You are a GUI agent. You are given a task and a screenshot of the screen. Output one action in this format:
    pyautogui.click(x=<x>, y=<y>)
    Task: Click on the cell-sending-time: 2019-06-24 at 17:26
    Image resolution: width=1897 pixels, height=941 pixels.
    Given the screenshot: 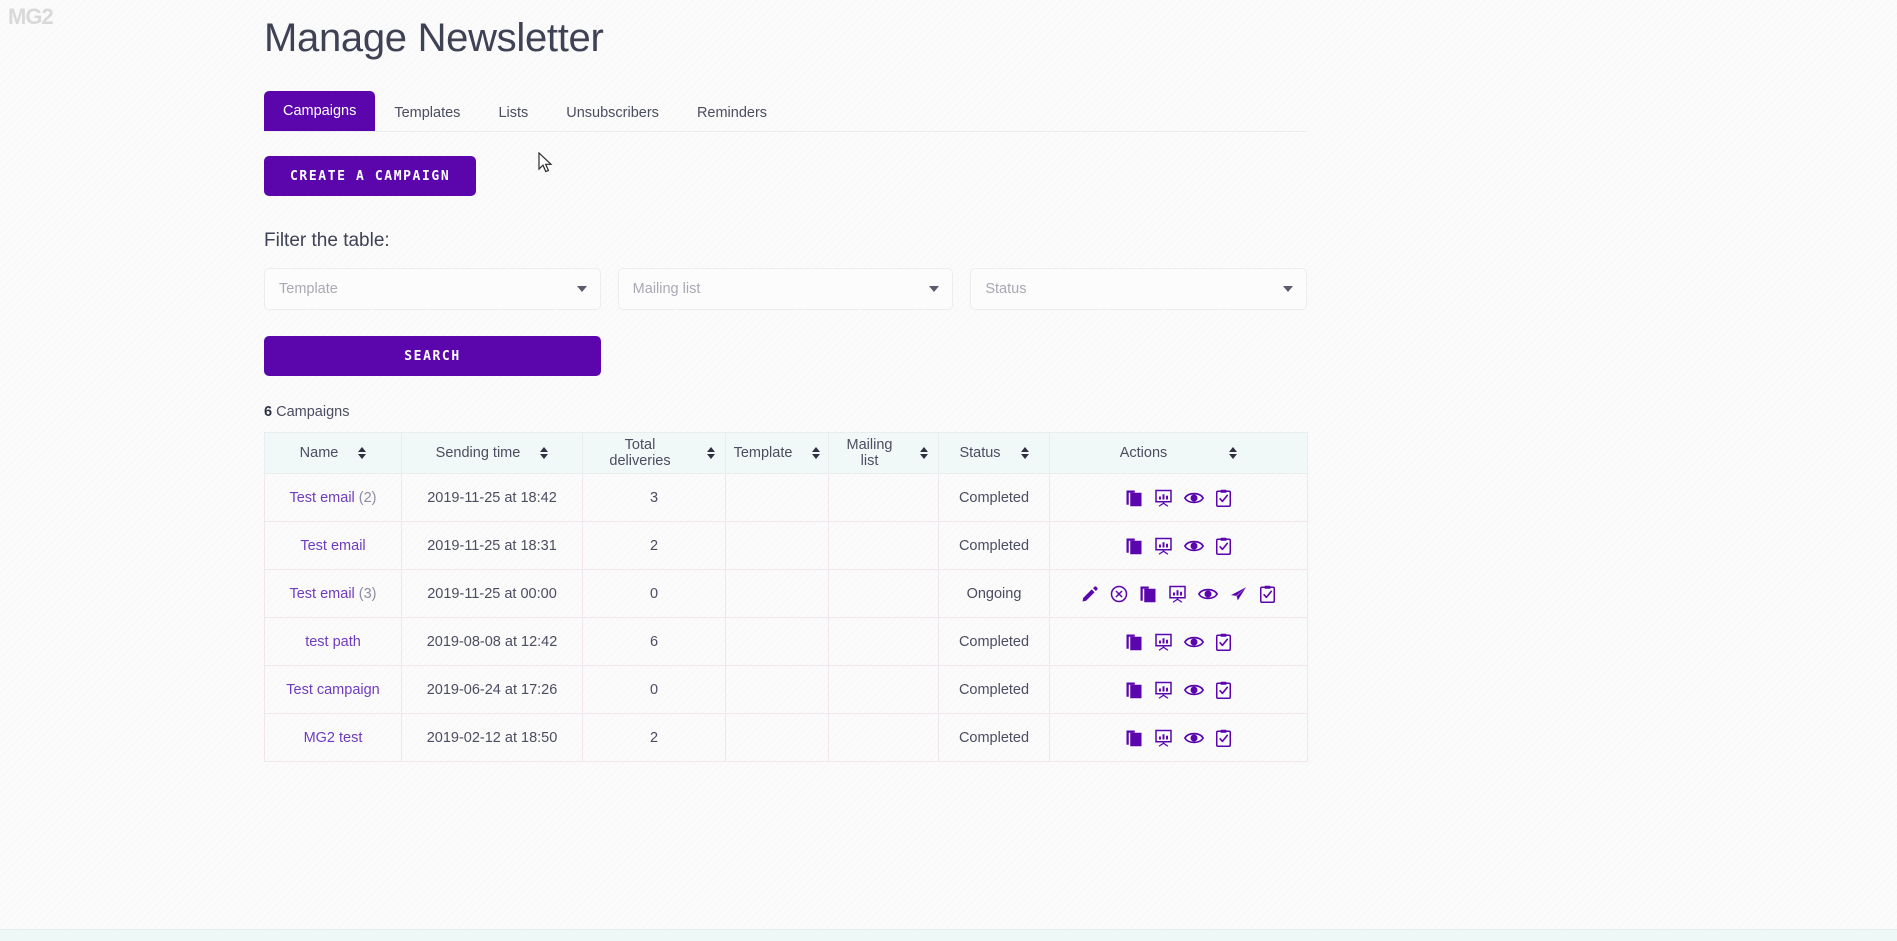 What is the action you would take?
    pyautogui.click(x=492, y=689)
    